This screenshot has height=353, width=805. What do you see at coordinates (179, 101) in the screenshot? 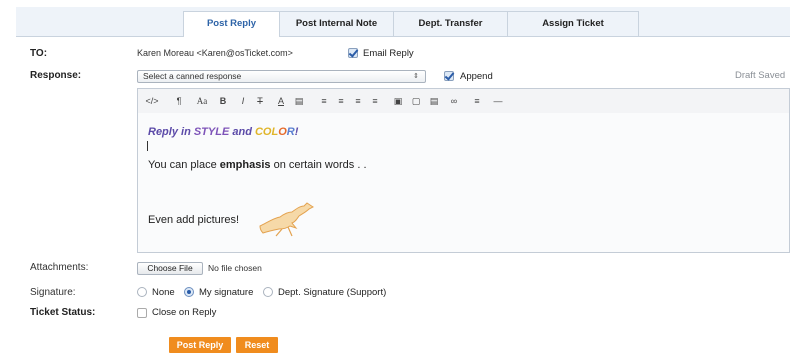
I see `paragraph-icon: ¶` at bounding box center [179, 101].